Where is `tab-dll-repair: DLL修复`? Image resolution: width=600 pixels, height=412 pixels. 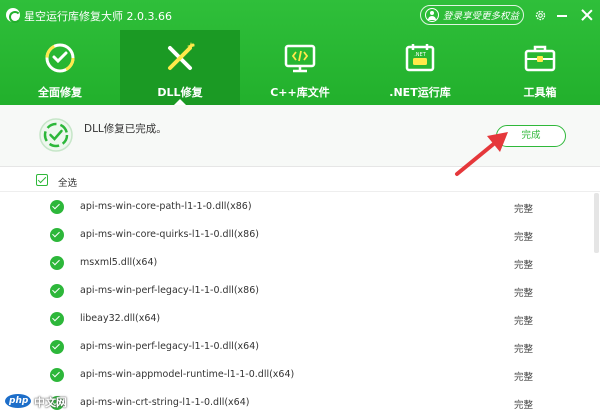
tab-dll-repair: DLL修复 is located at coordinates (180, 67).